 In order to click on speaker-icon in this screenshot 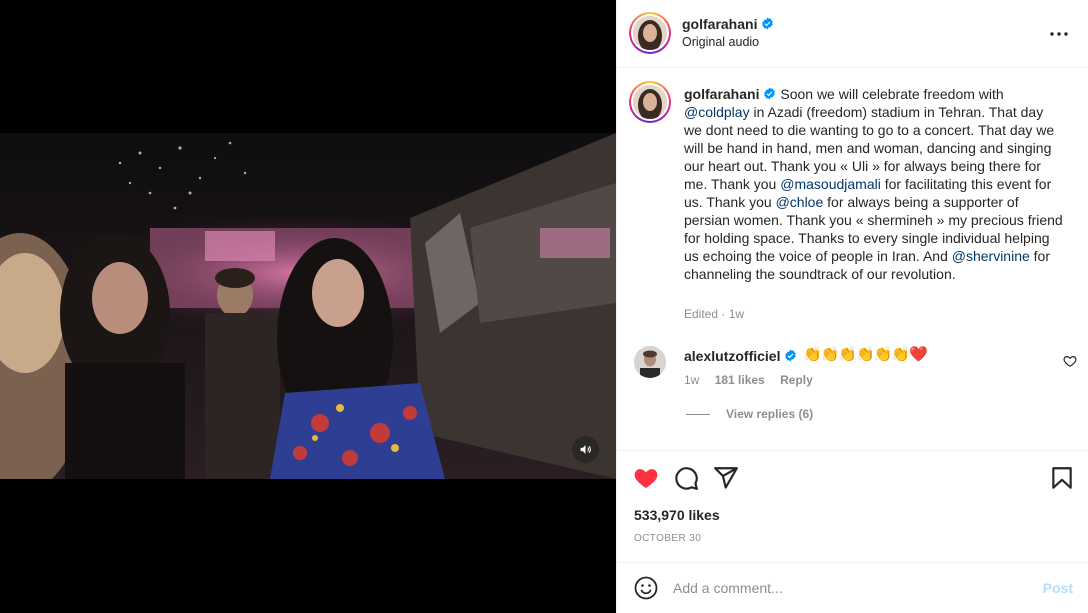, I will do `click(585, 449)`.